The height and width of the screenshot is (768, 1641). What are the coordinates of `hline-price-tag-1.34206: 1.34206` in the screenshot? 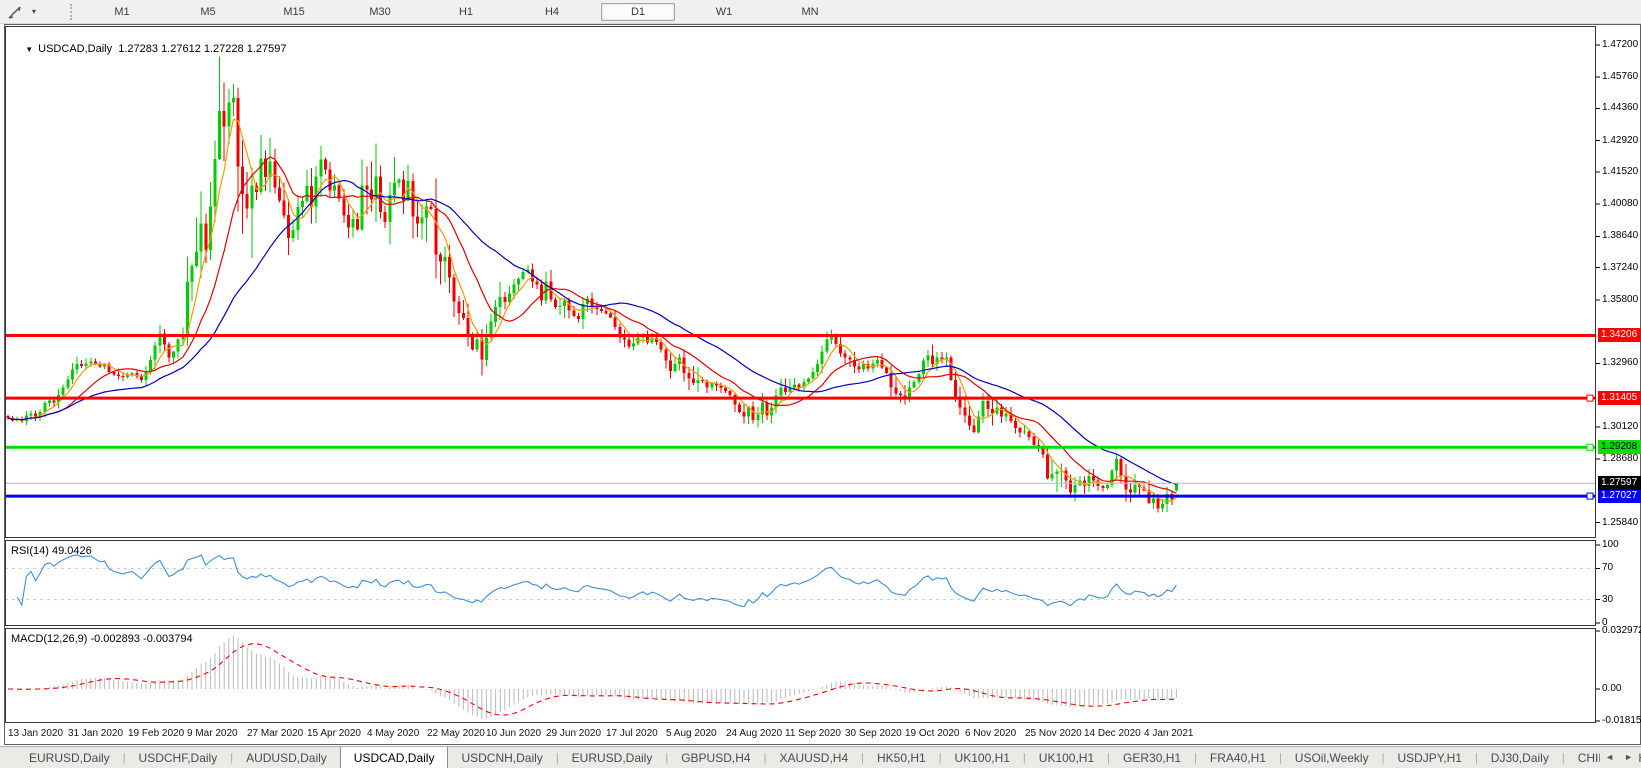 It's located at (1619, 335).